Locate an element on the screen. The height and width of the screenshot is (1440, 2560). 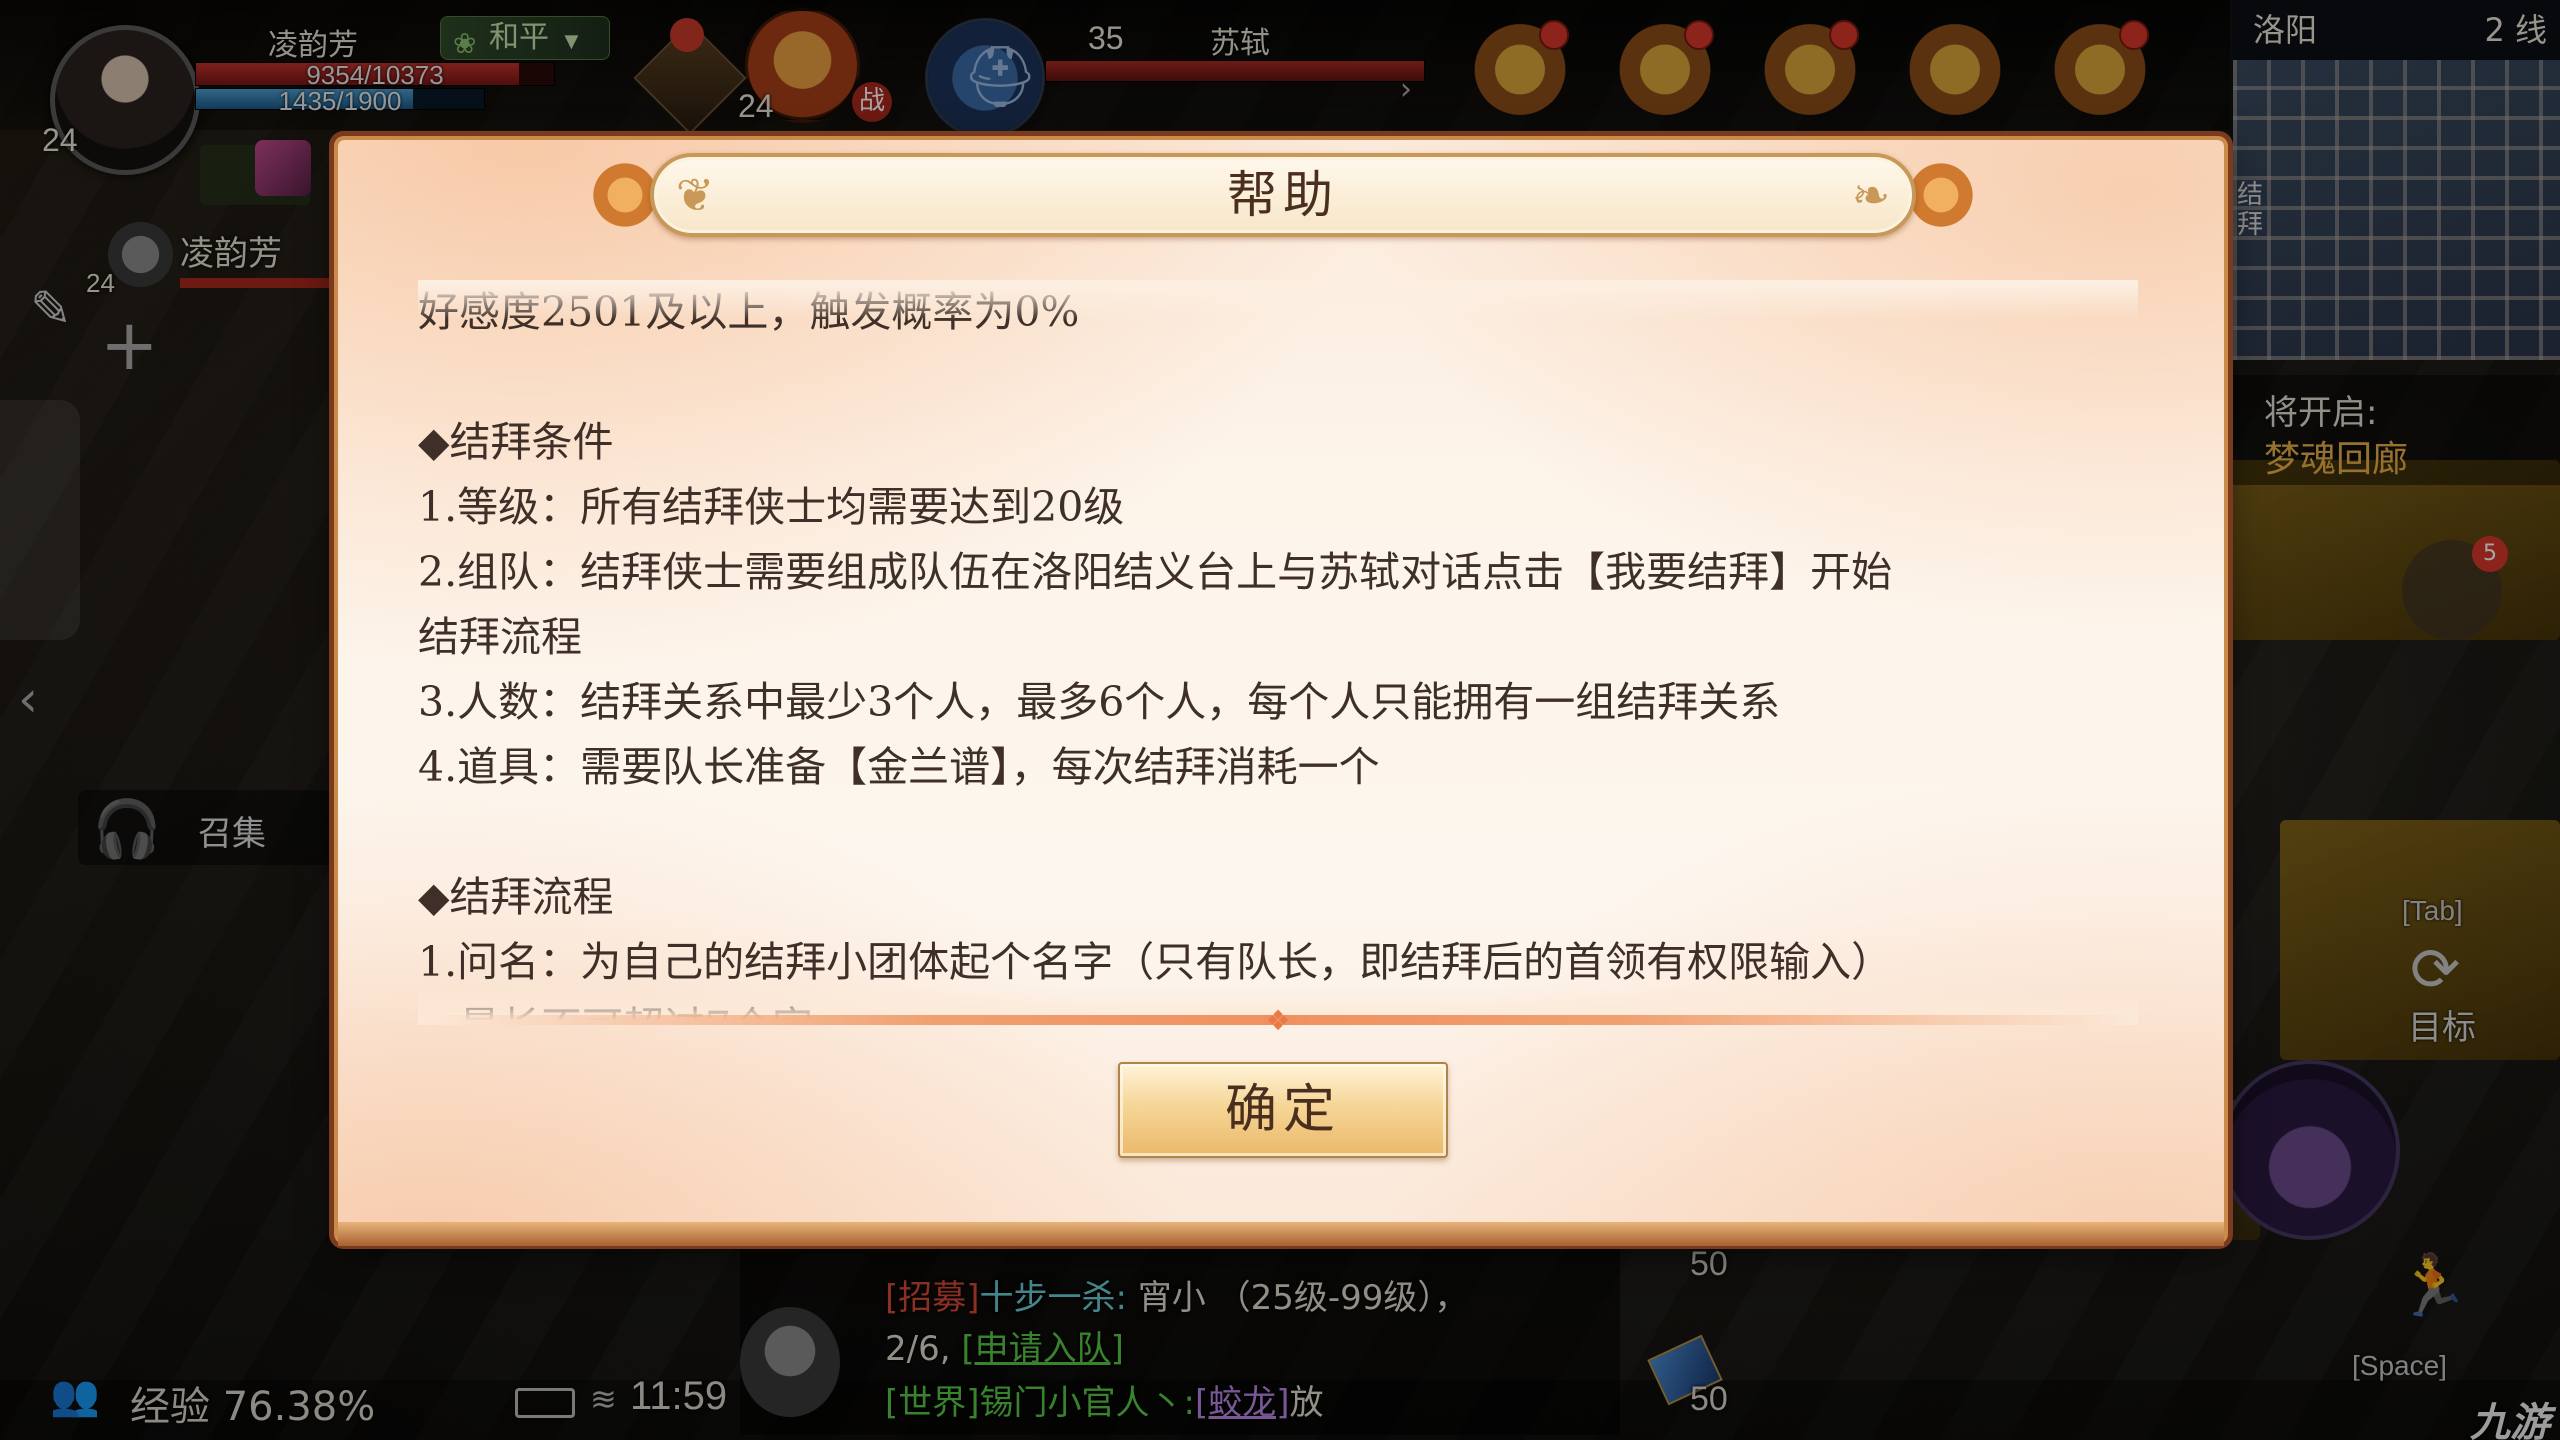
dialog-bottom-trim is located at coordinates (1281, 1234).